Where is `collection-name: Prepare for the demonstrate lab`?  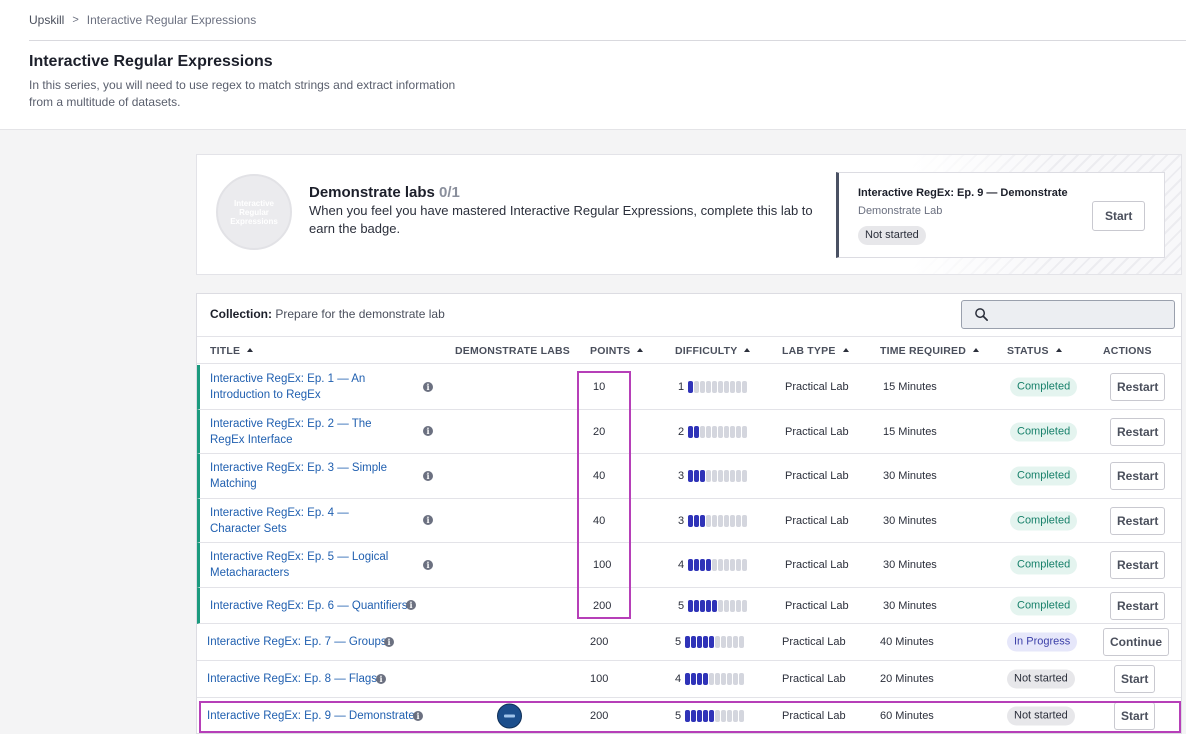 collection-name: Prepare for the demonstrate lab is located at coordinates (360, 314).